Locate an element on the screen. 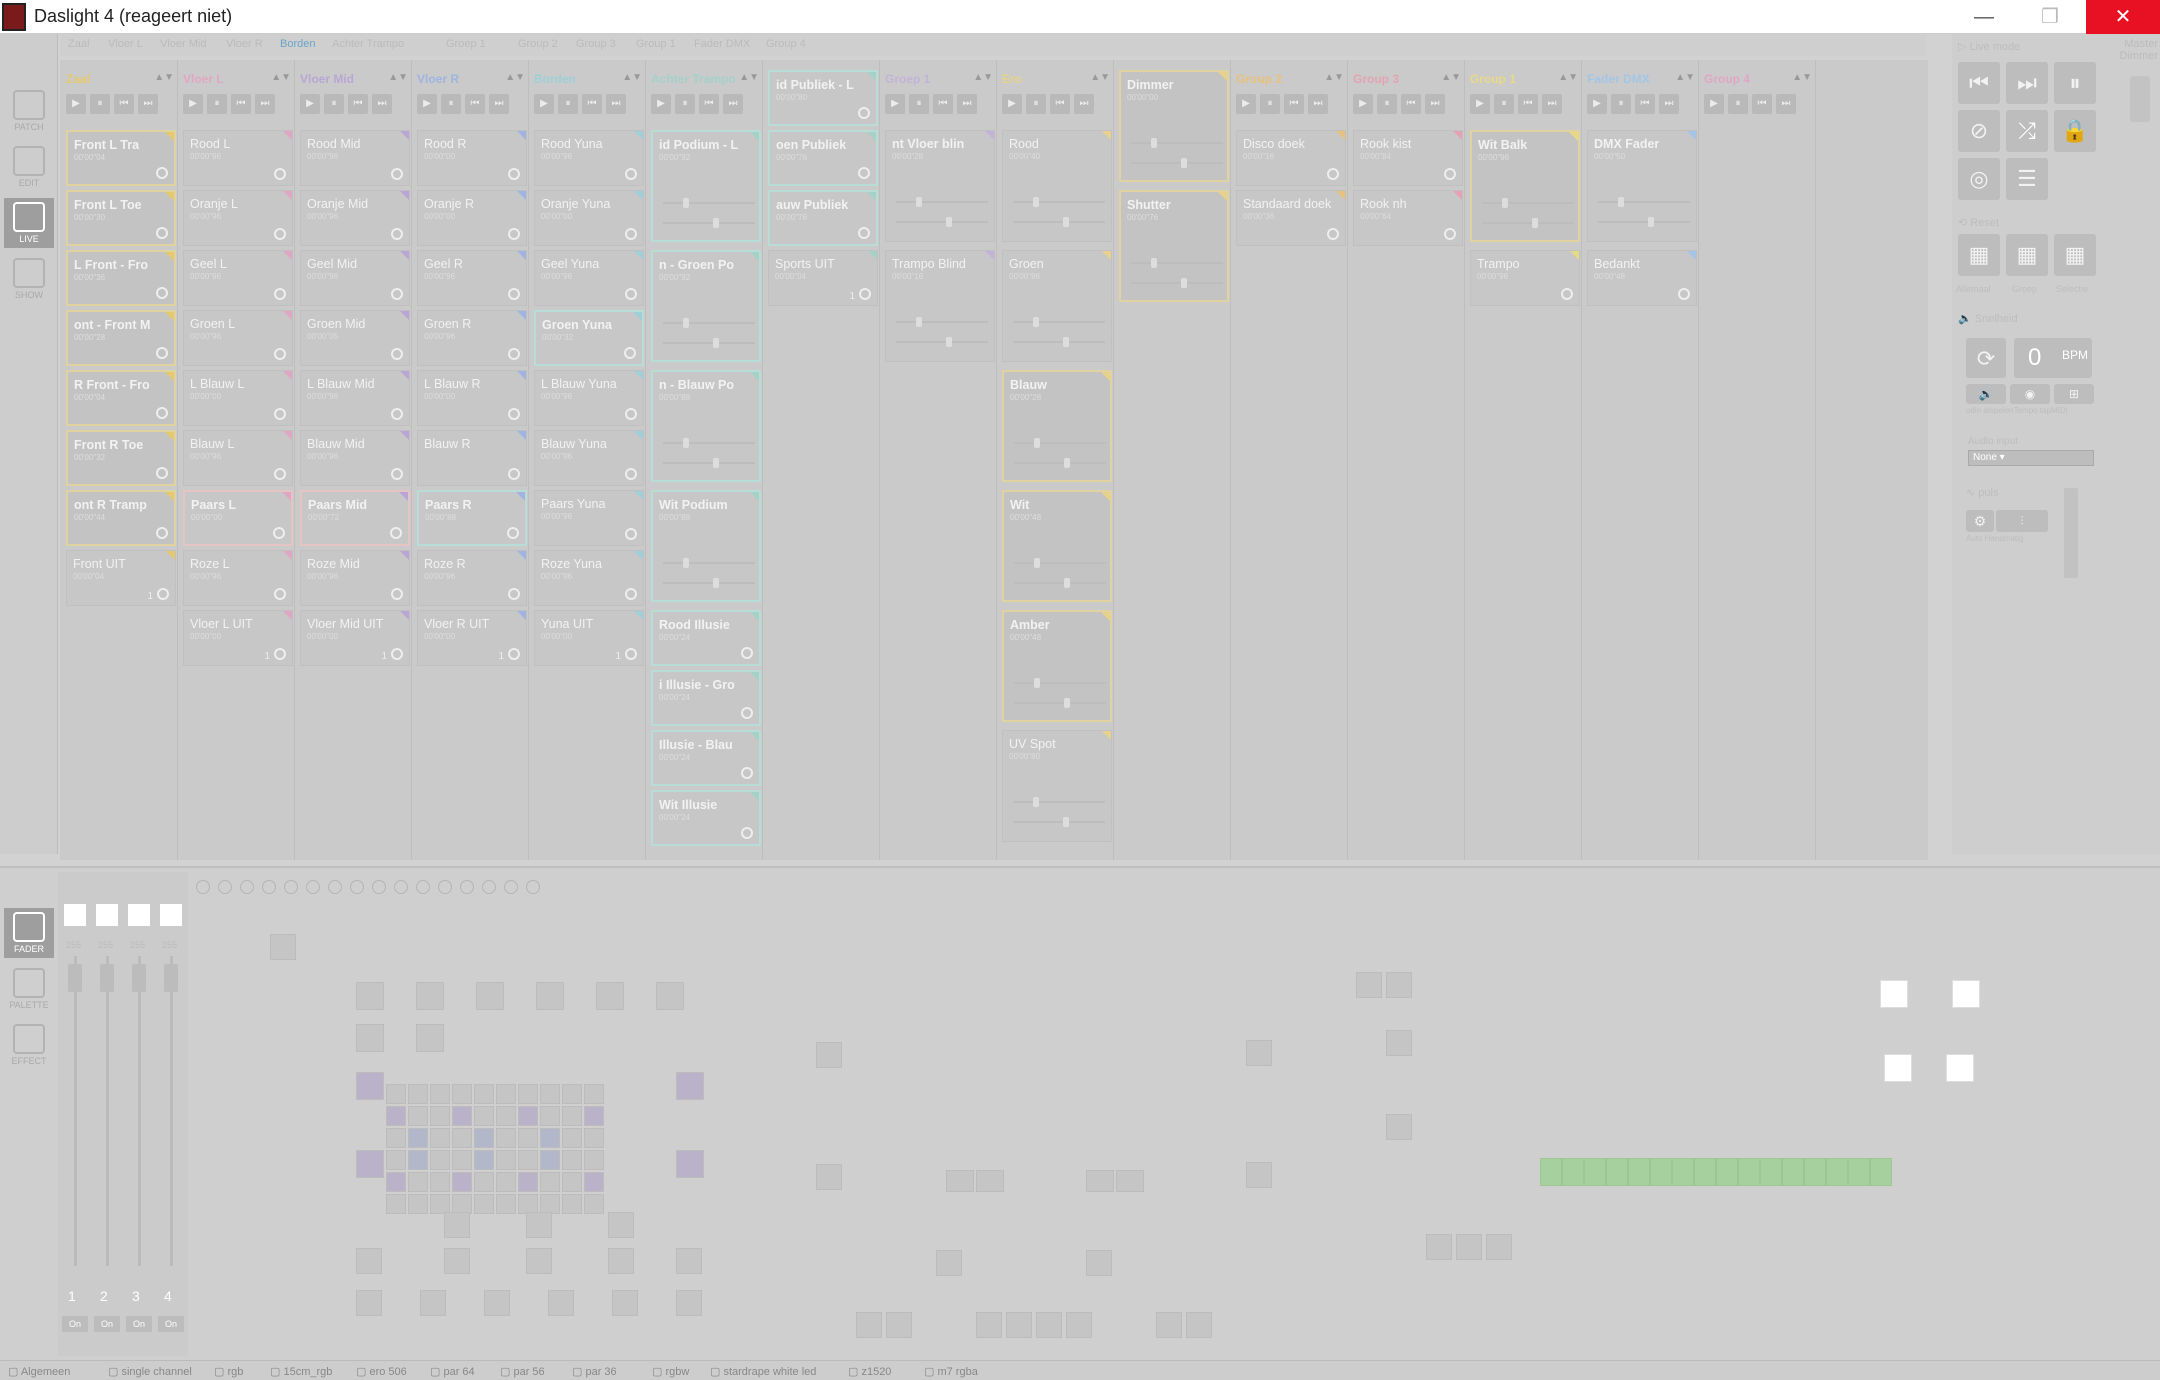 The width and height of the screenshot is (2160, 1380). scene-card: Roze L 00'00"96 is located at coordinates (238, 578).